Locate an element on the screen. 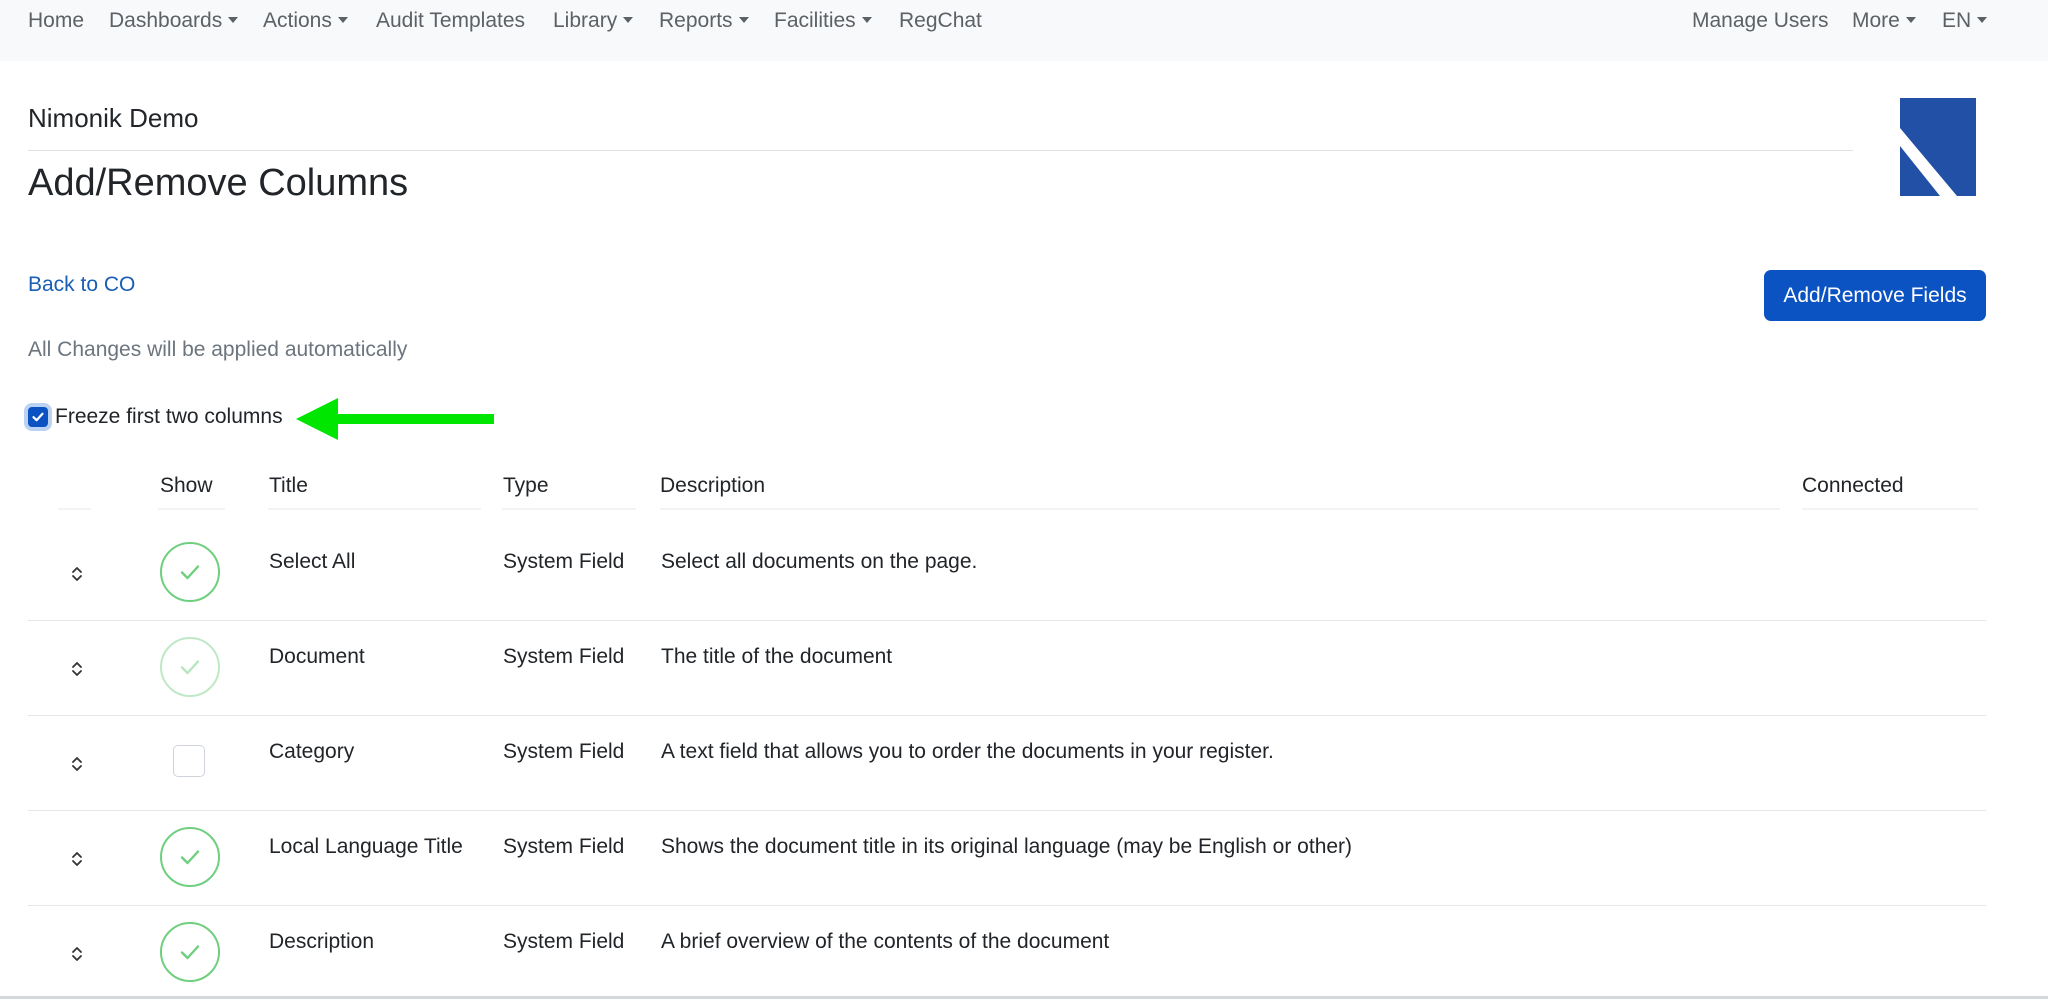 The height and width of the screenshot is (1000, 2048). nav-actions: Actions is located at coordinates (305, 21).